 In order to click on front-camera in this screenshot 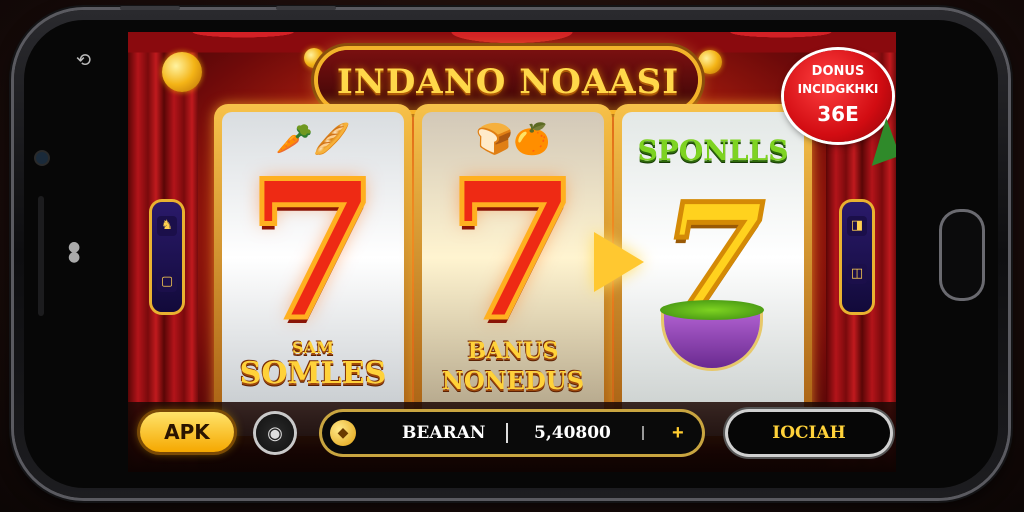, I will do `click(42, 158)`.